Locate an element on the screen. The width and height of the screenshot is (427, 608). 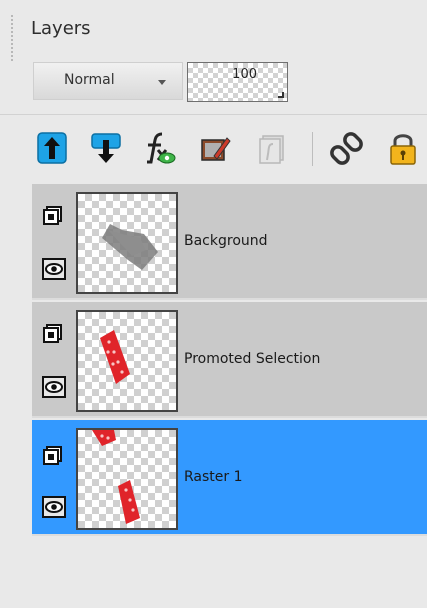
move-layer-down-icon is located at coordinates (106, 148).